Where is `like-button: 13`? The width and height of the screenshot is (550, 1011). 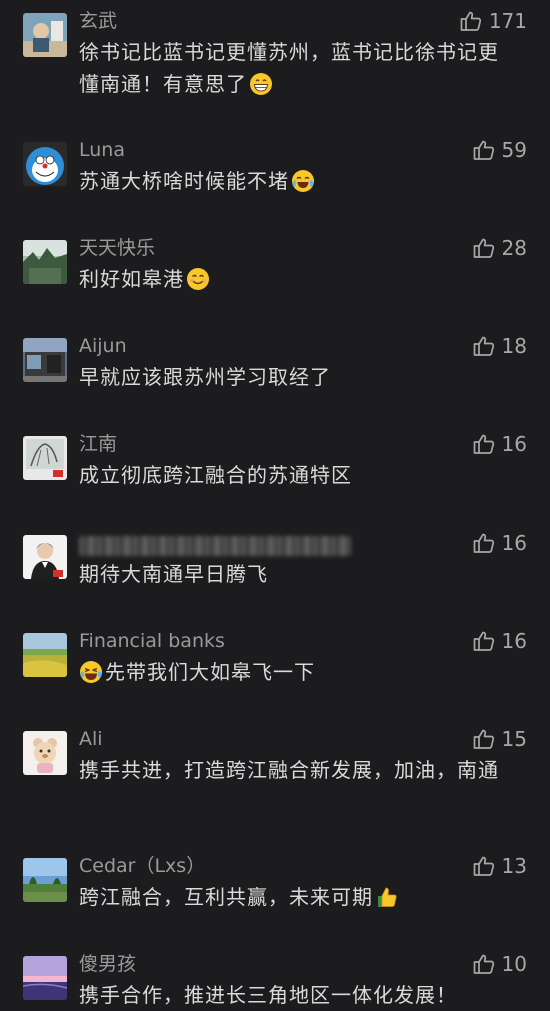
like-button: 13 is located at coordinates (499, 866).